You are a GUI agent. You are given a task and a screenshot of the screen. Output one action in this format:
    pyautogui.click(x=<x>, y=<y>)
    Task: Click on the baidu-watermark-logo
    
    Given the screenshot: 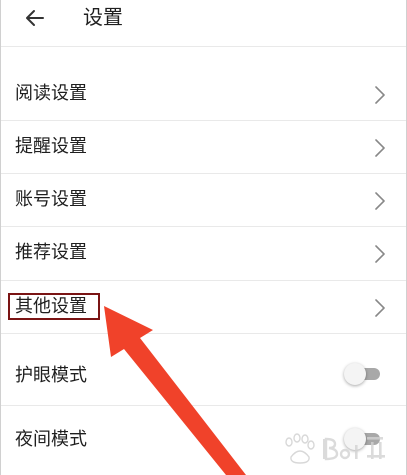 What is the action you would take?
    pyautogui.click(x=335, y=448)
    